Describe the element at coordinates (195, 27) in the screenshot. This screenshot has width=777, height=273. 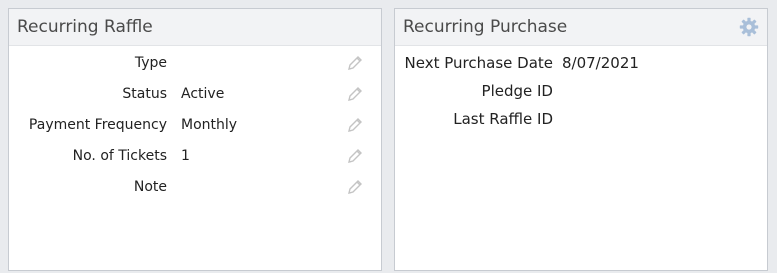
I see `recurring-raffle-header: Recurring Raffle` at that location.